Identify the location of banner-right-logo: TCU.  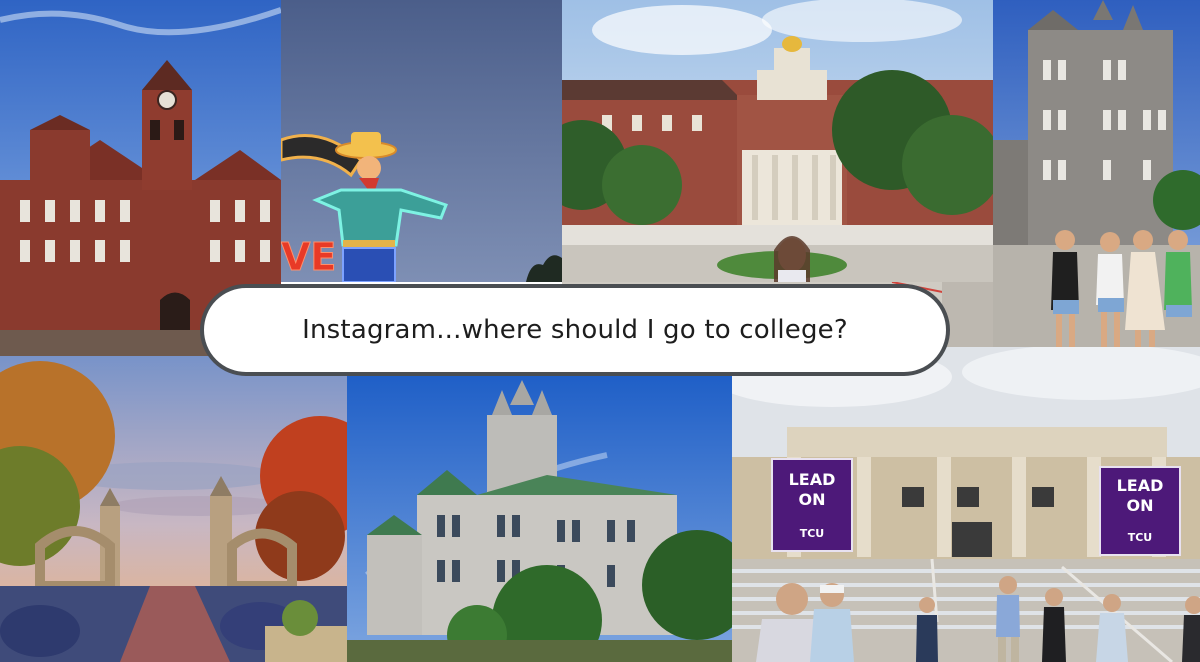
(1140, 537).